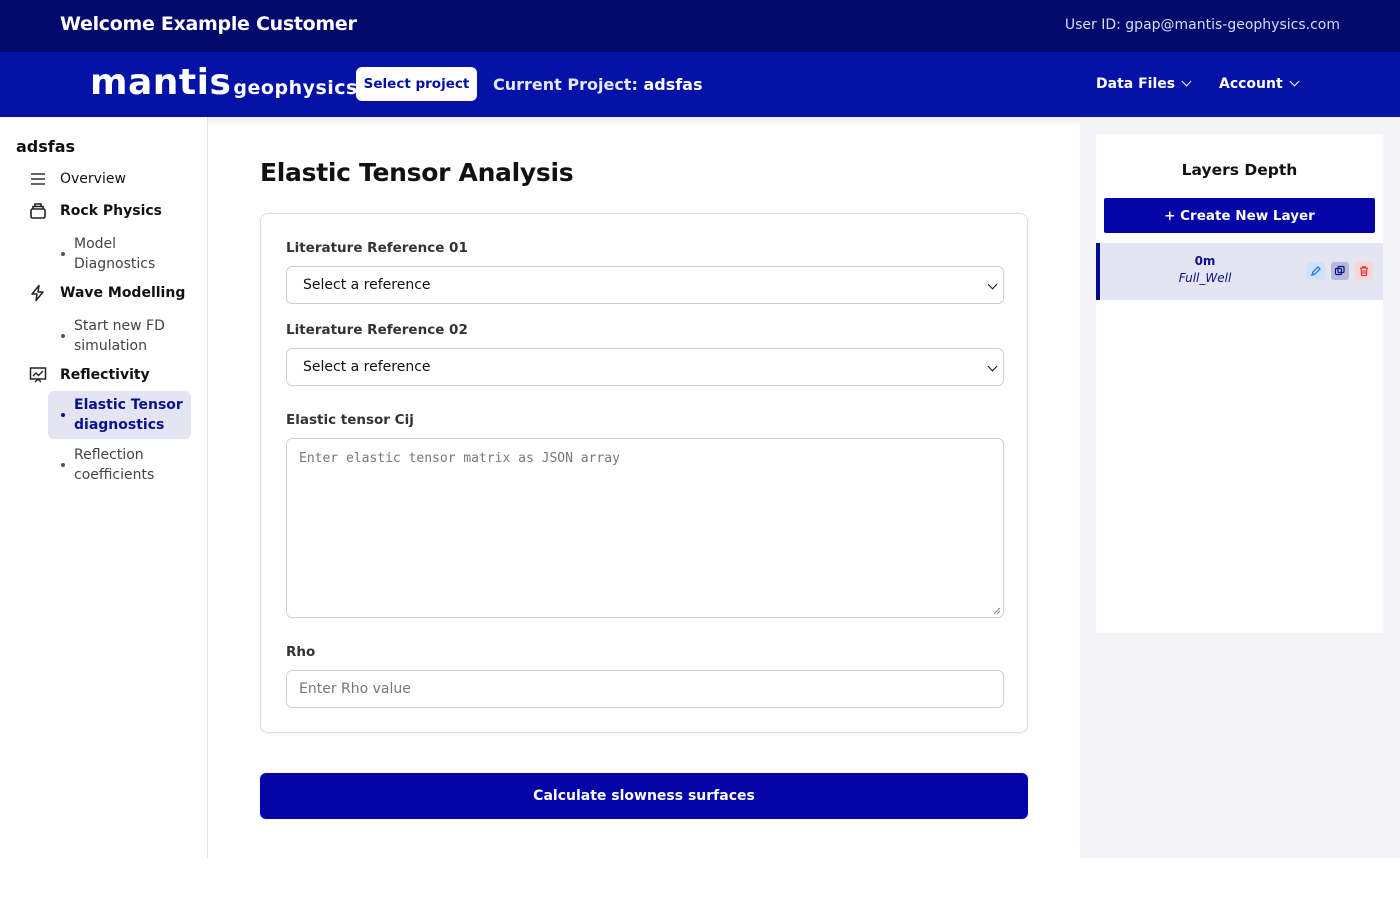  What do you see at coordinates (119, 336) in the screenshot?
I see `sidebar-subitem-start-fd: Start new FD simulation` at bounding box center [119, 336].